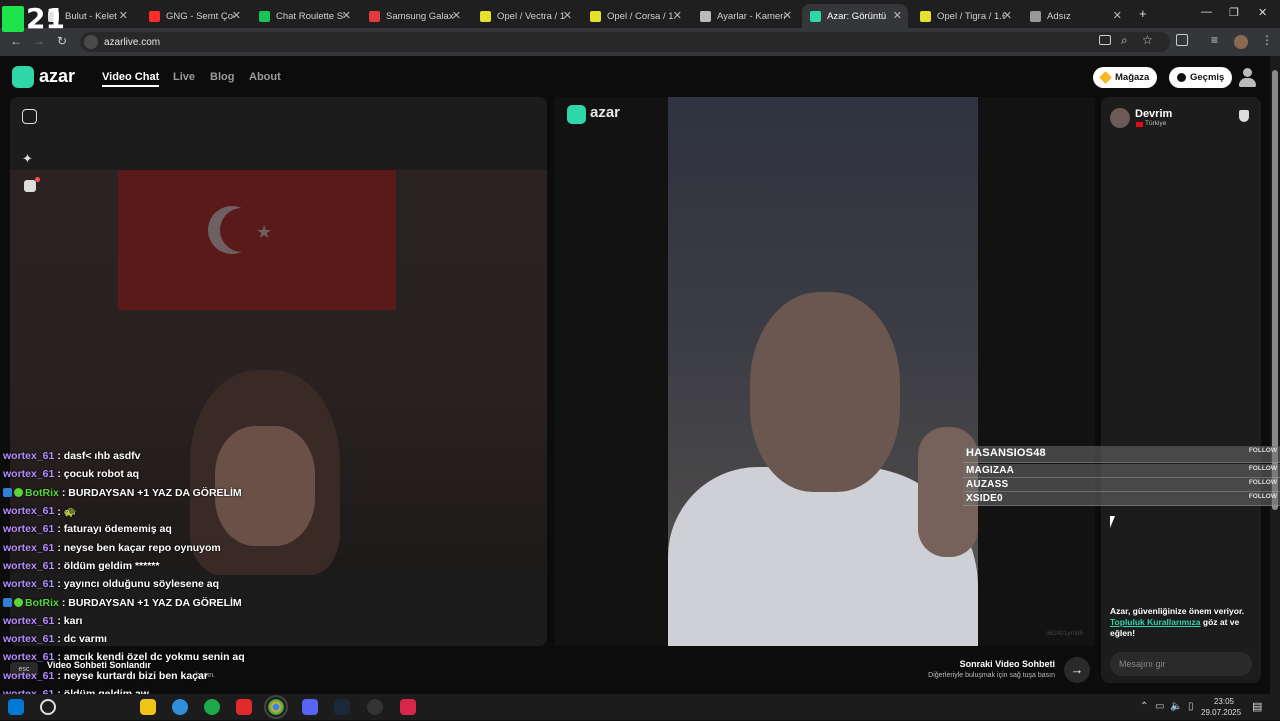  I want to click on chat-message: wortex_61: karı, so click(153, 621).